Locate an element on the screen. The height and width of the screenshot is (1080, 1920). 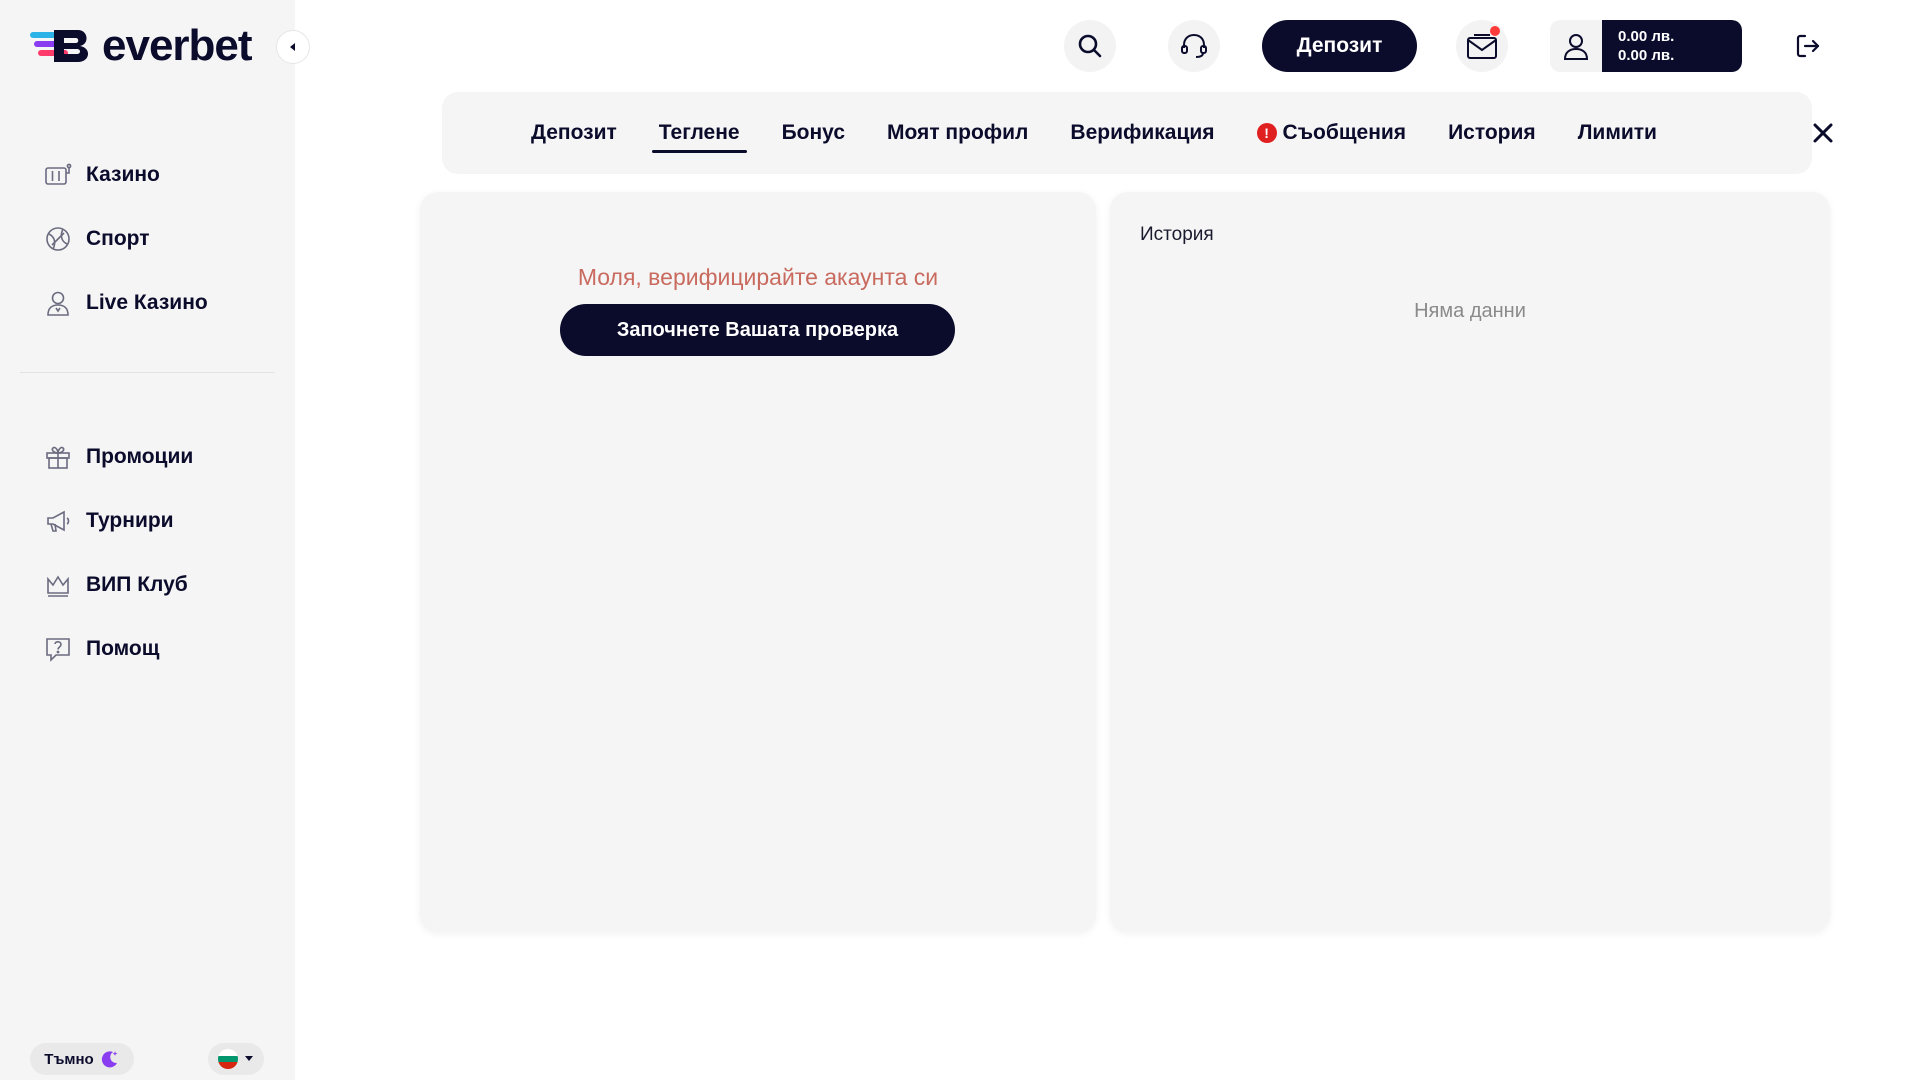
search-button is located at coordinates (1090, 46).